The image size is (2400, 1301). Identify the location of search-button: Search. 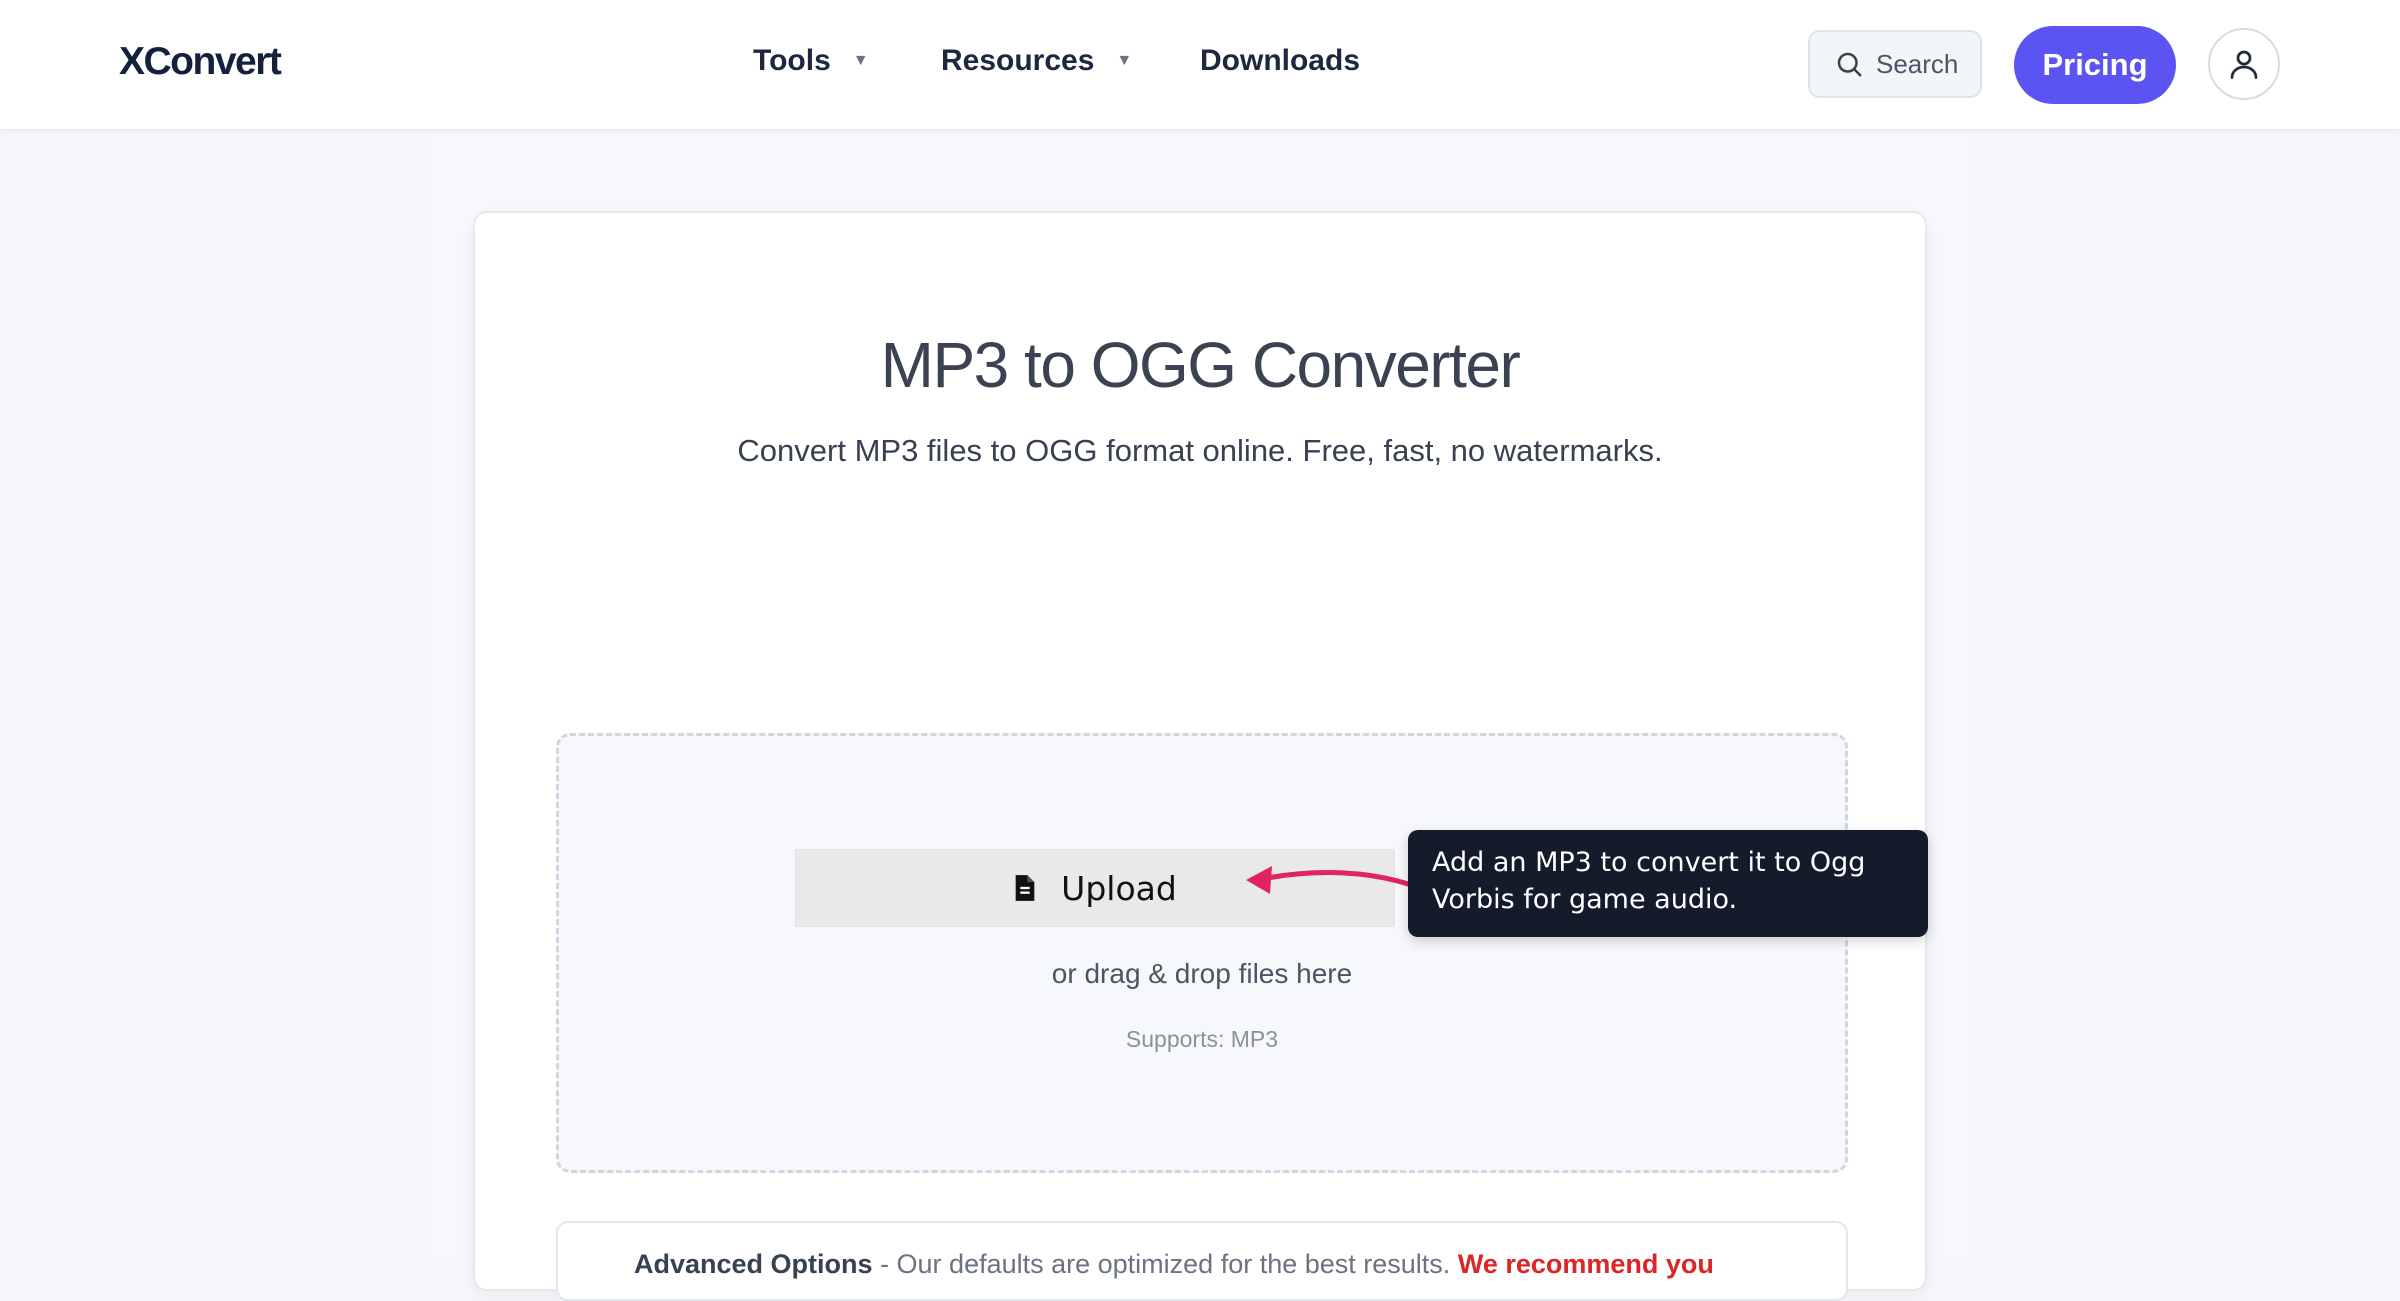
(1895, 64).